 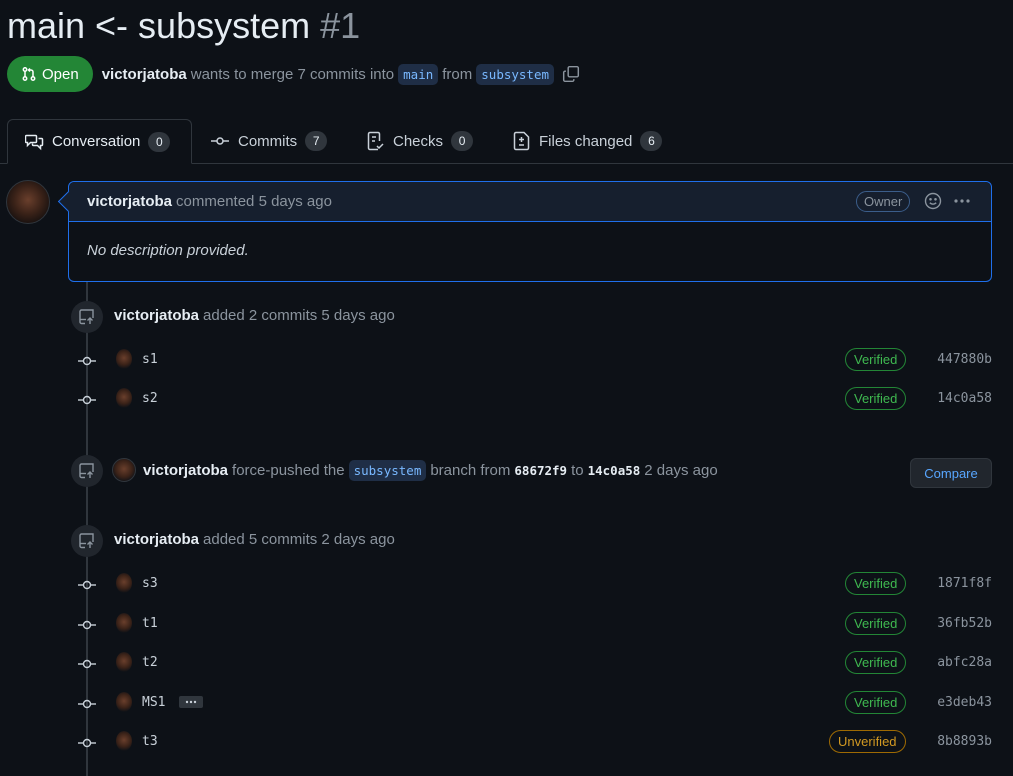 What do you see at coordinates (515, 74) in the screenshot?
I see `head-branch: subsystem` at bounding box center [515, 74].